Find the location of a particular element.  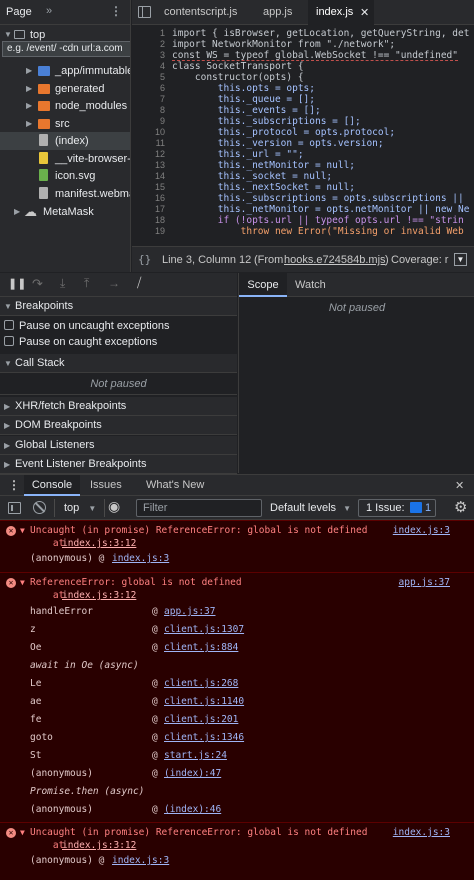

stack-frame-fn: handleError is located at coordinates (61, 611).